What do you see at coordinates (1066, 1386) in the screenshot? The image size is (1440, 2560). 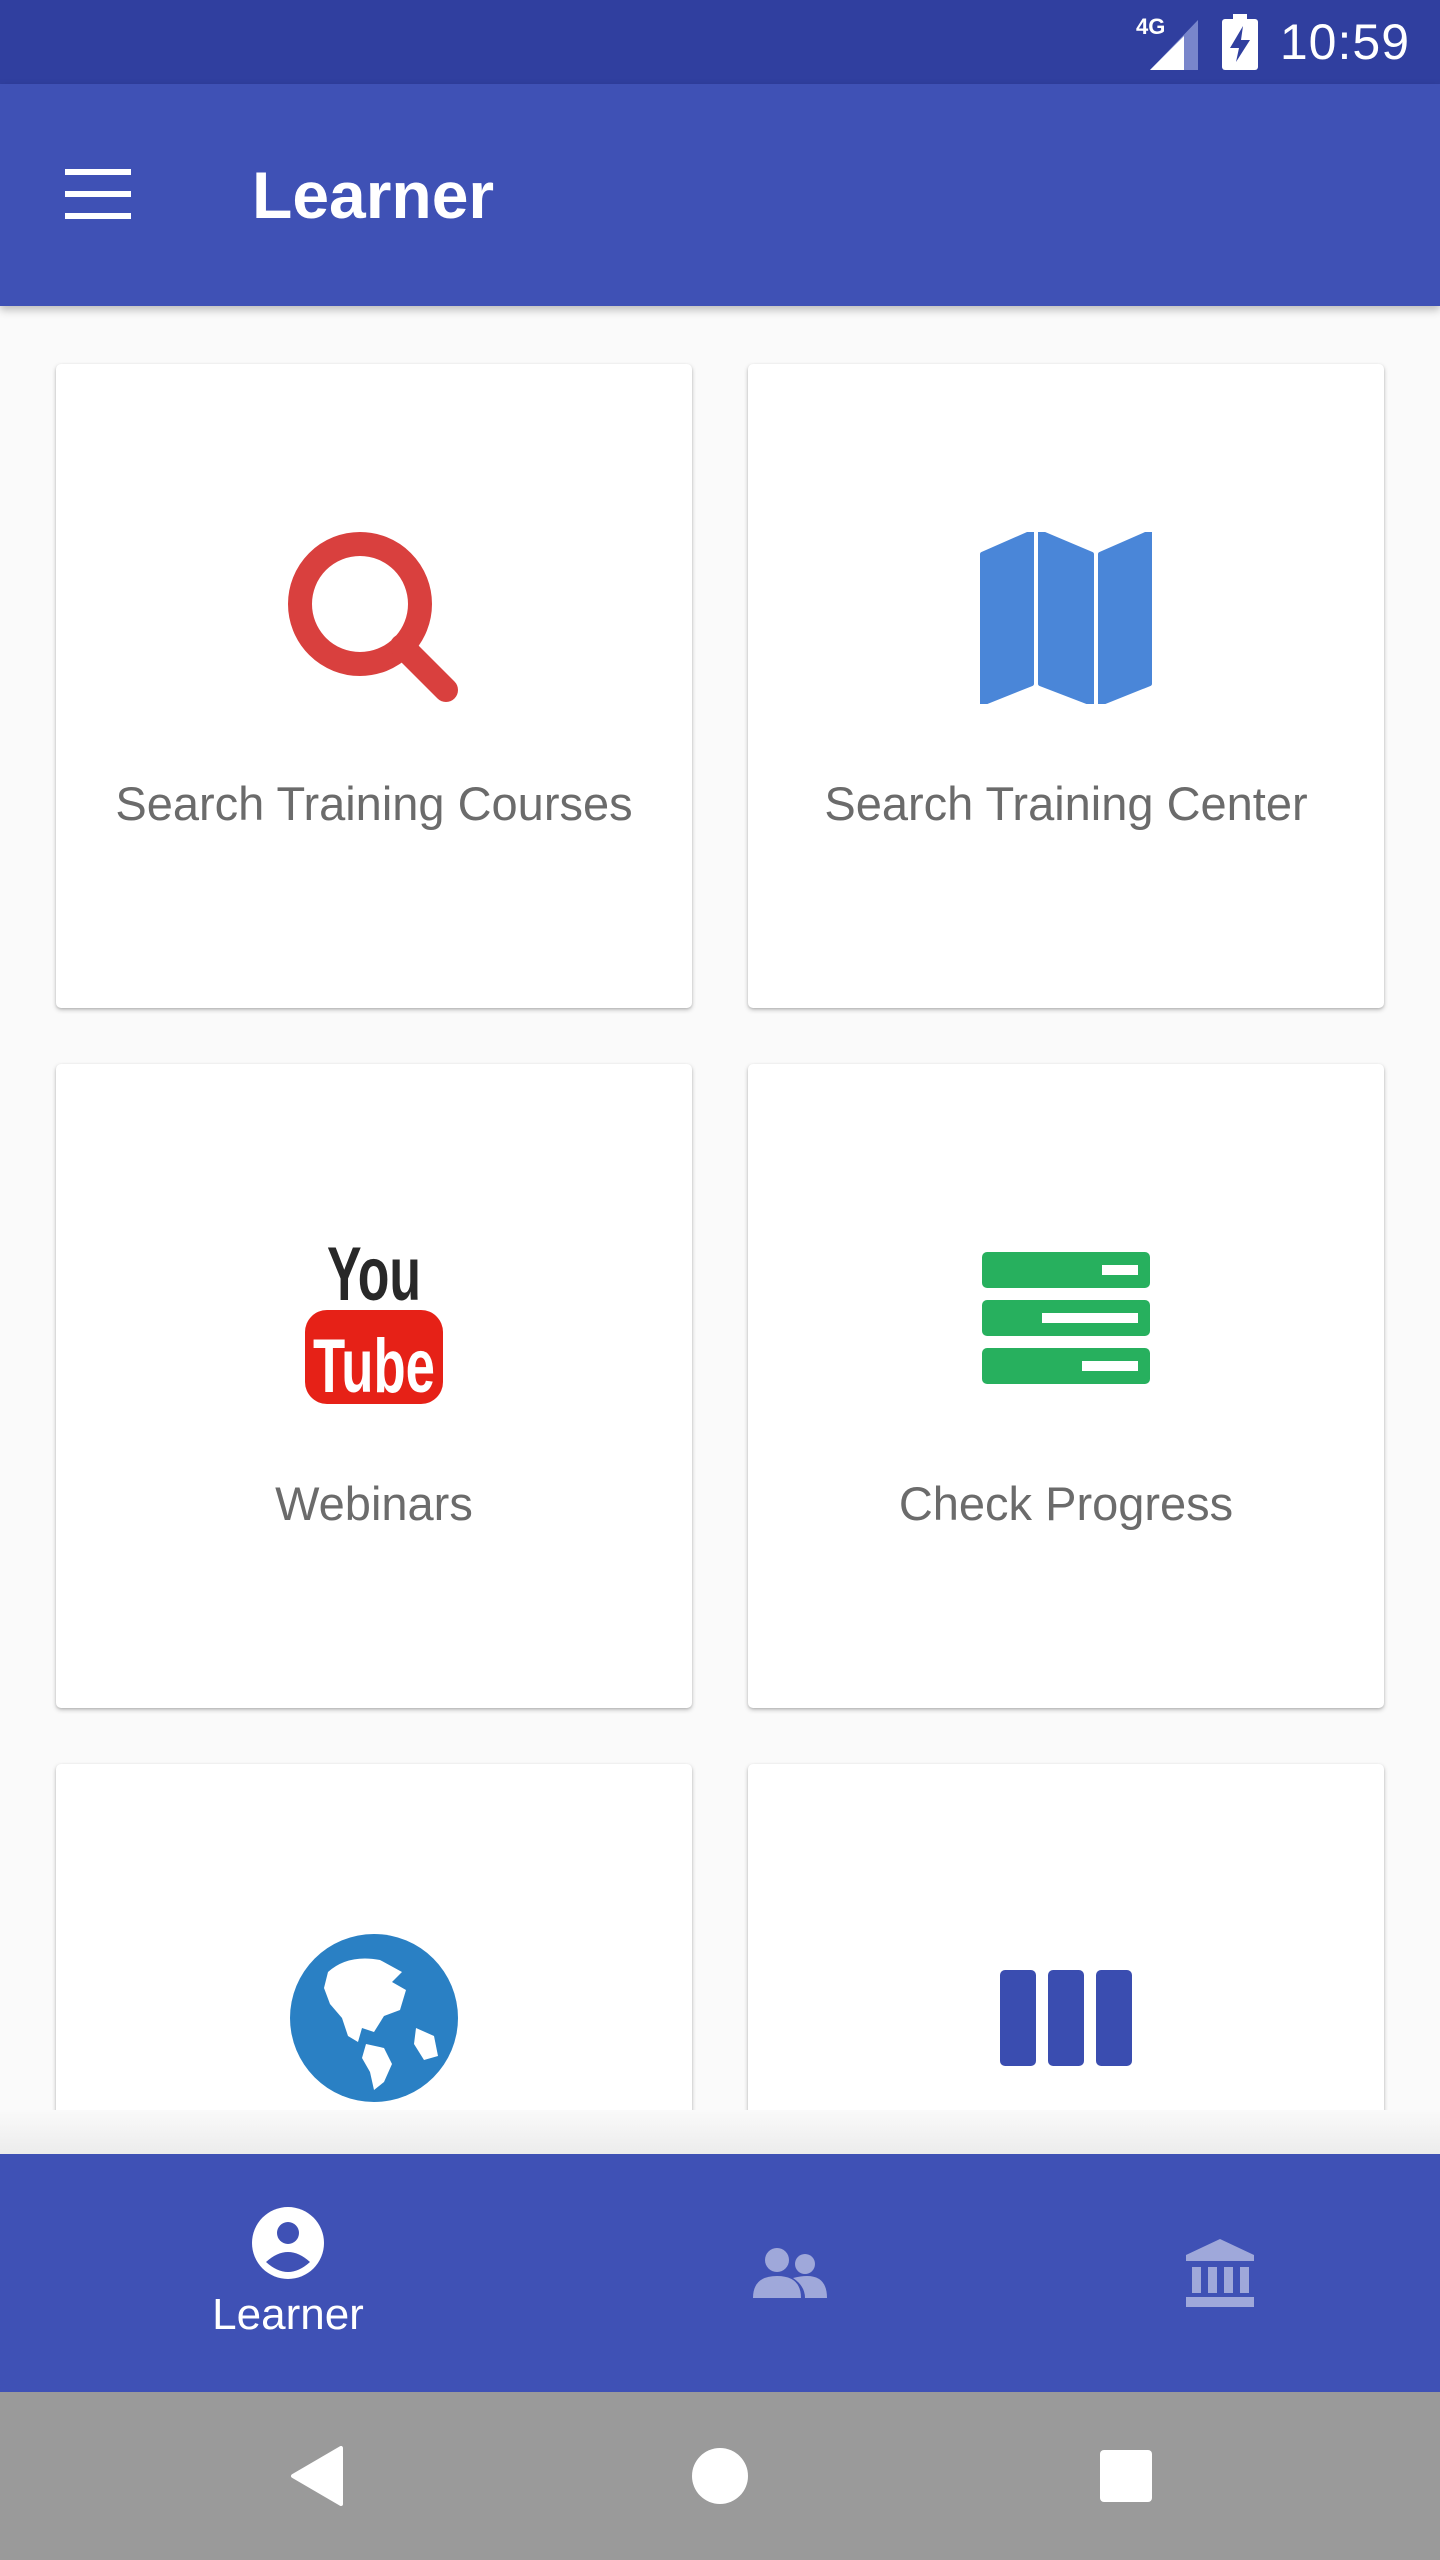 I see `card-check-progress: Check Progress` at bounding box center [1066, 1386].